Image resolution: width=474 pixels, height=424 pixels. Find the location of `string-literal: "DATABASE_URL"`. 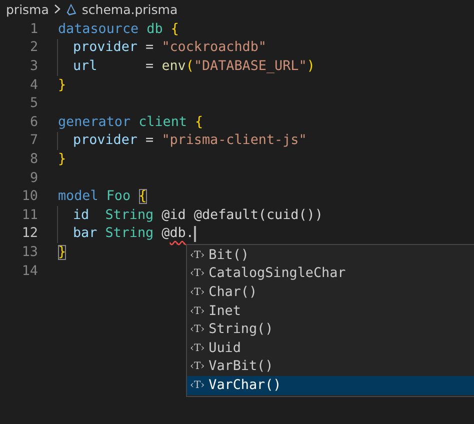

string-literal: "DATABASE_URL" is located at coordinates (250, 66).